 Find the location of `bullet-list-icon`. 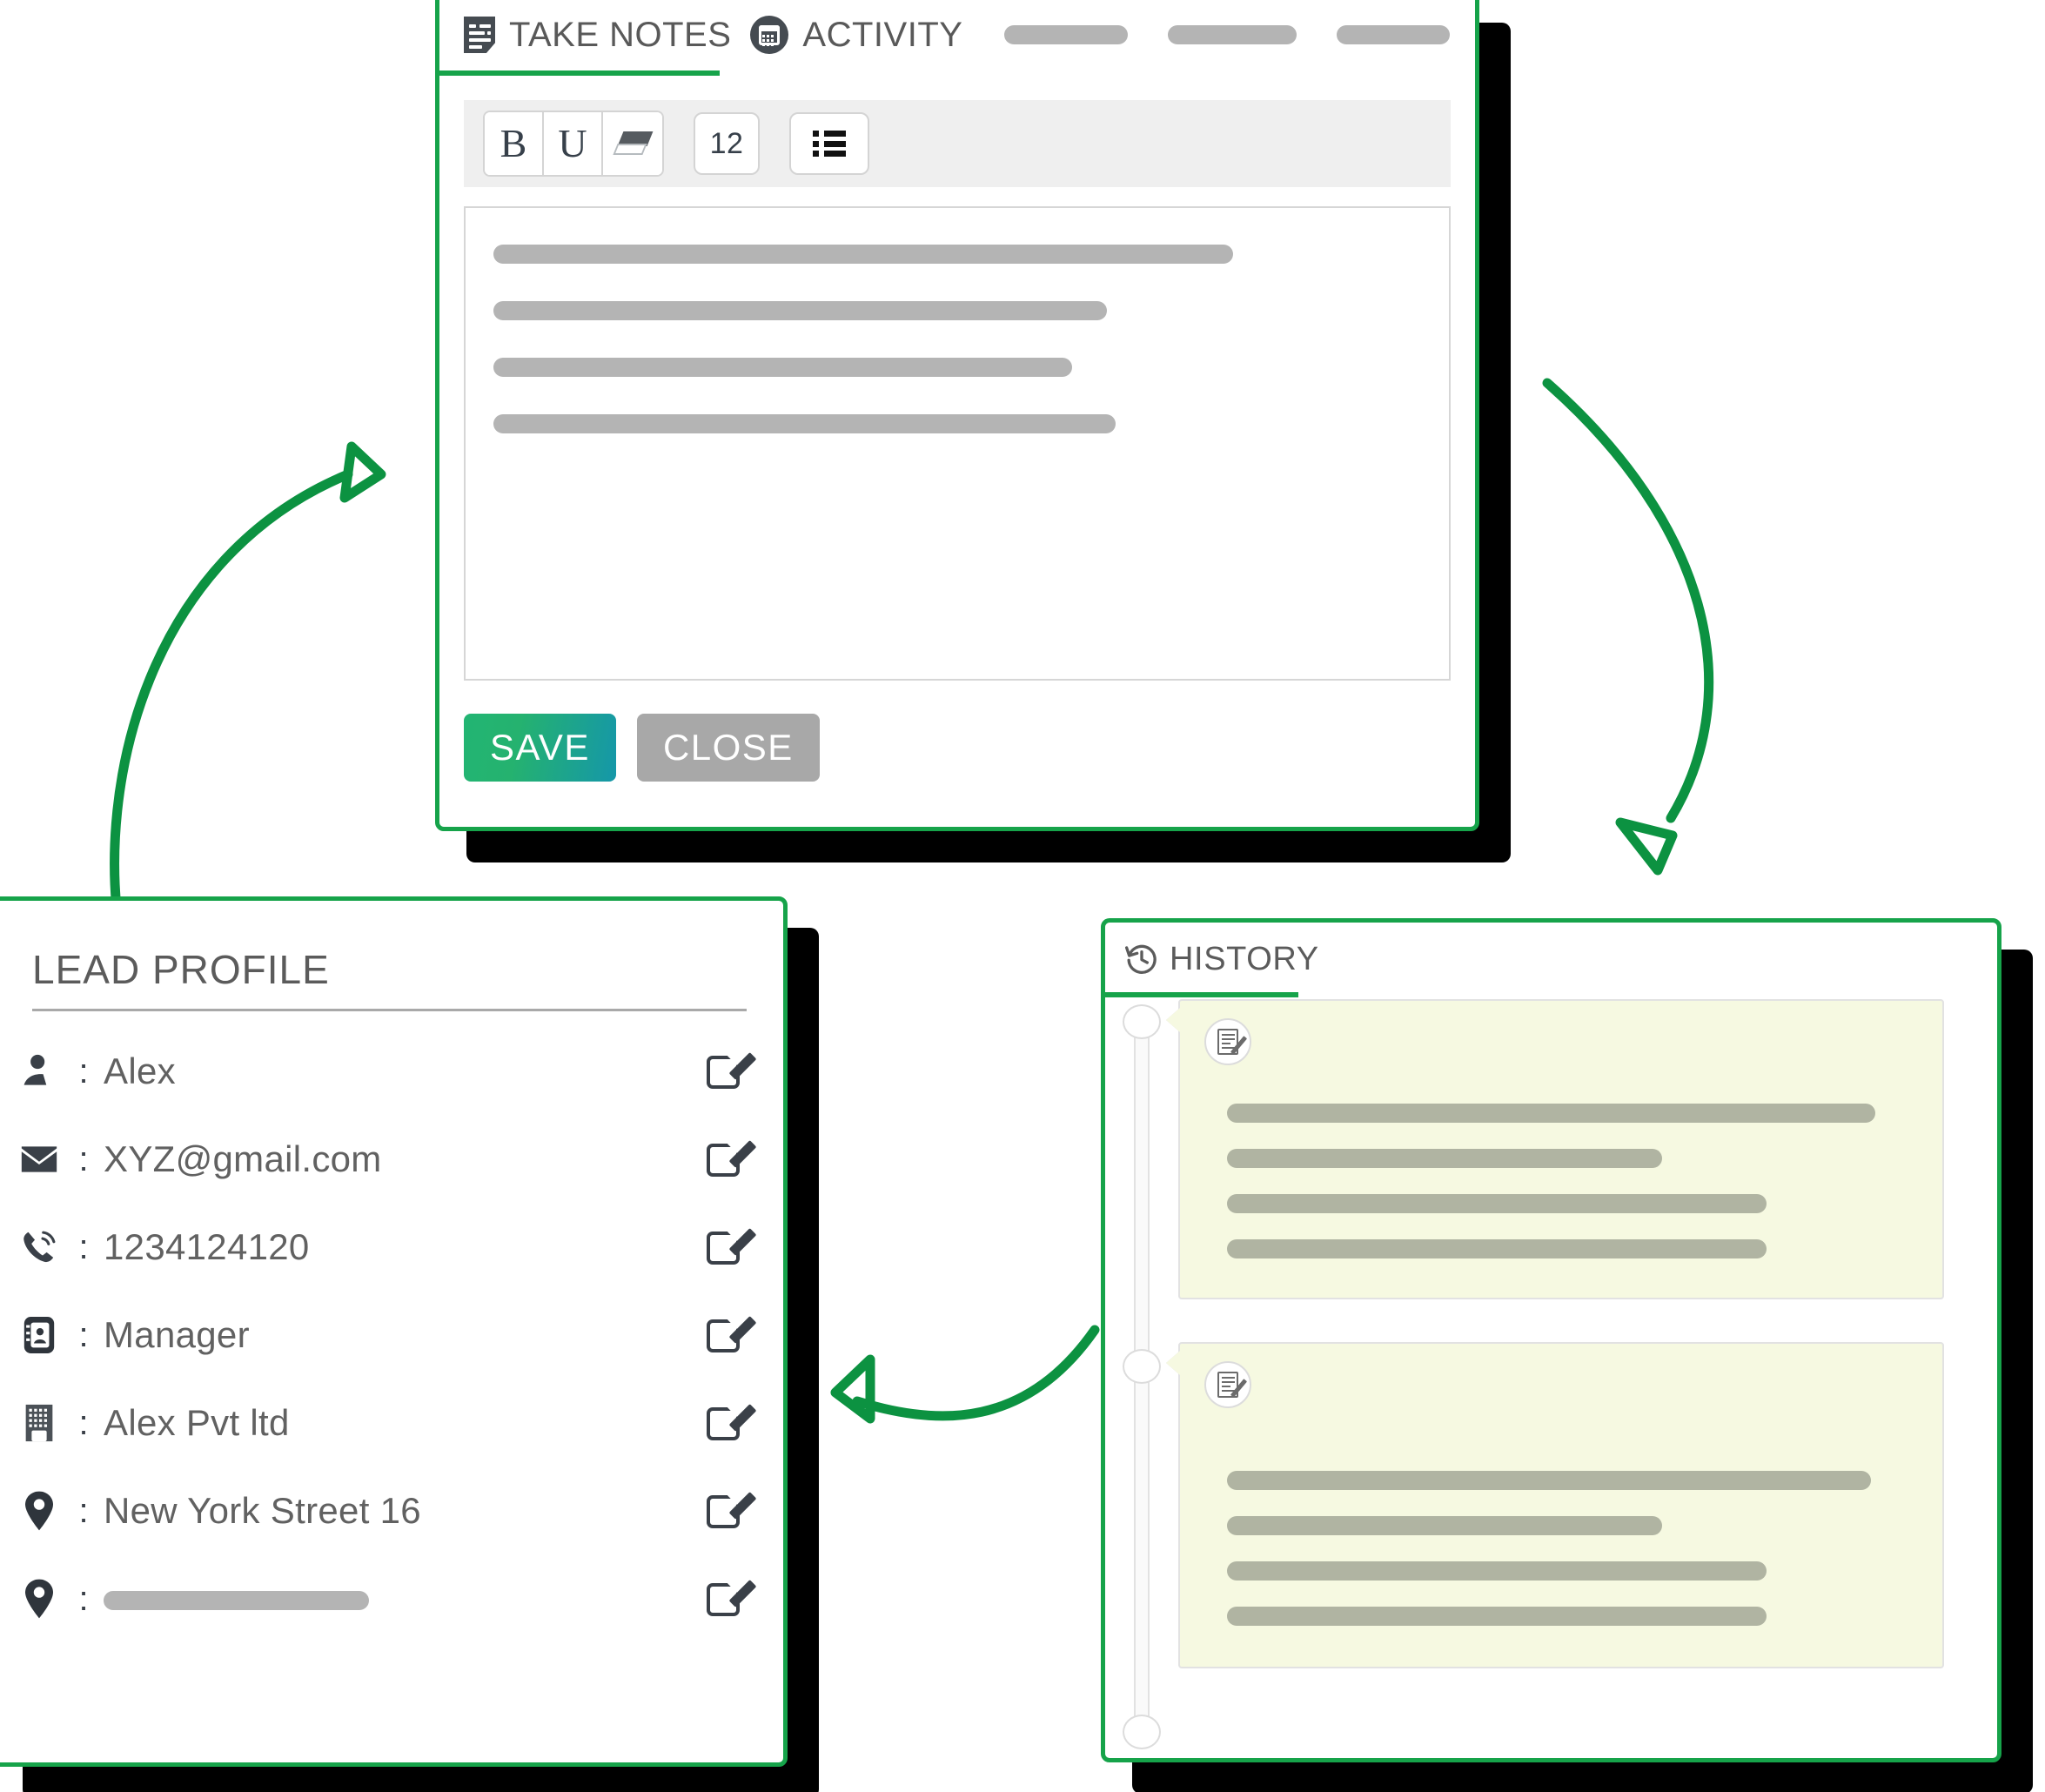

bullet-list-icon is located at coordinates (829, 144).